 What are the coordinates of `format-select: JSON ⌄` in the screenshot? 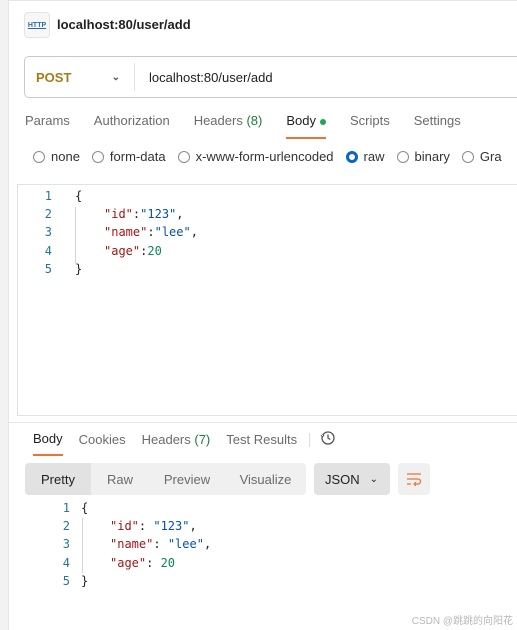 It's located at (352, 479).